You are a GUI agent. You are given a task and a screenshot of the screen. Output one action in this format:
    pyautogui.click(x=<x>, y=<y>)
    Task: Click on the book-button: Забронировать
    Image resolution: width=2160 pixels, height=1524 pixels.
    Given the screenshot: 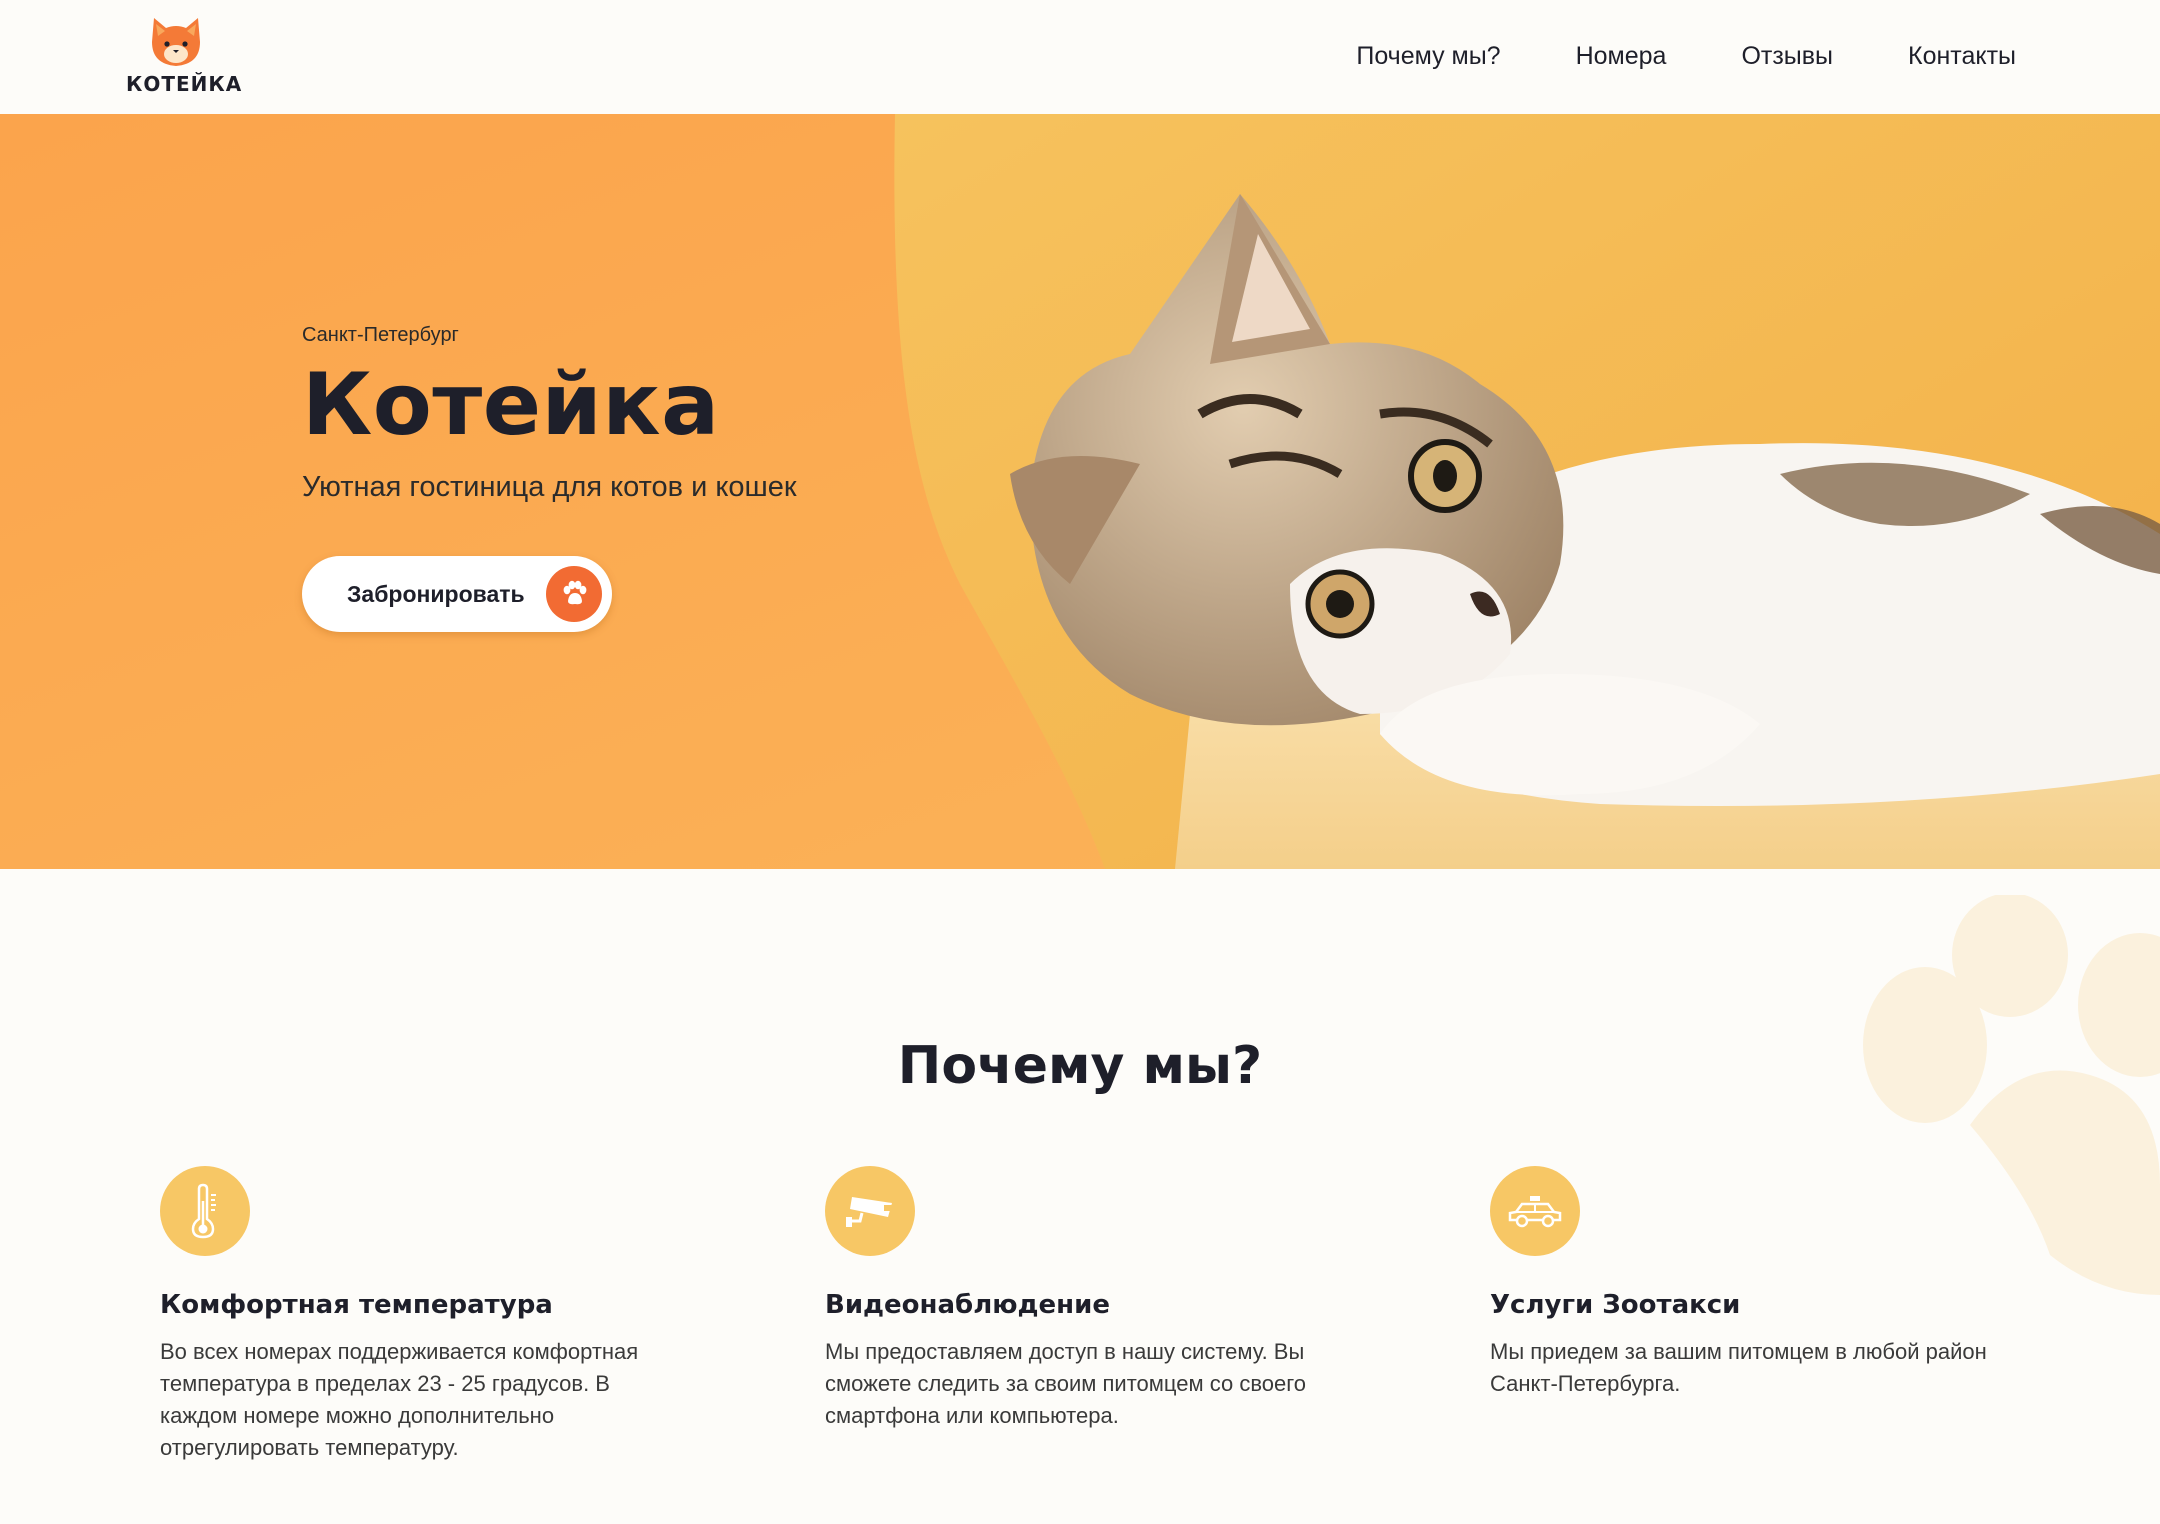 What is the action you would take?
    pyautogui.click(x=457, y=594)
    